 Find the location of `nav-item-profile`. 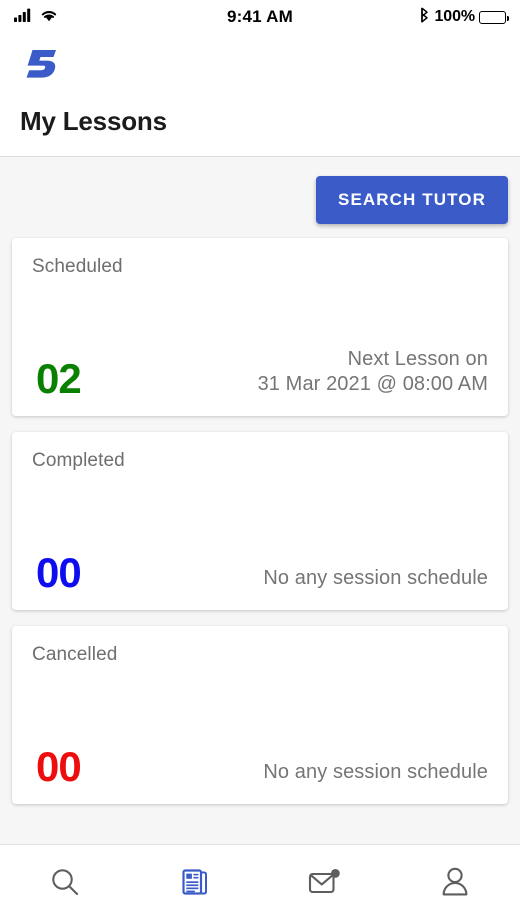

nav-item-profile is located at coordinates (455, 884).